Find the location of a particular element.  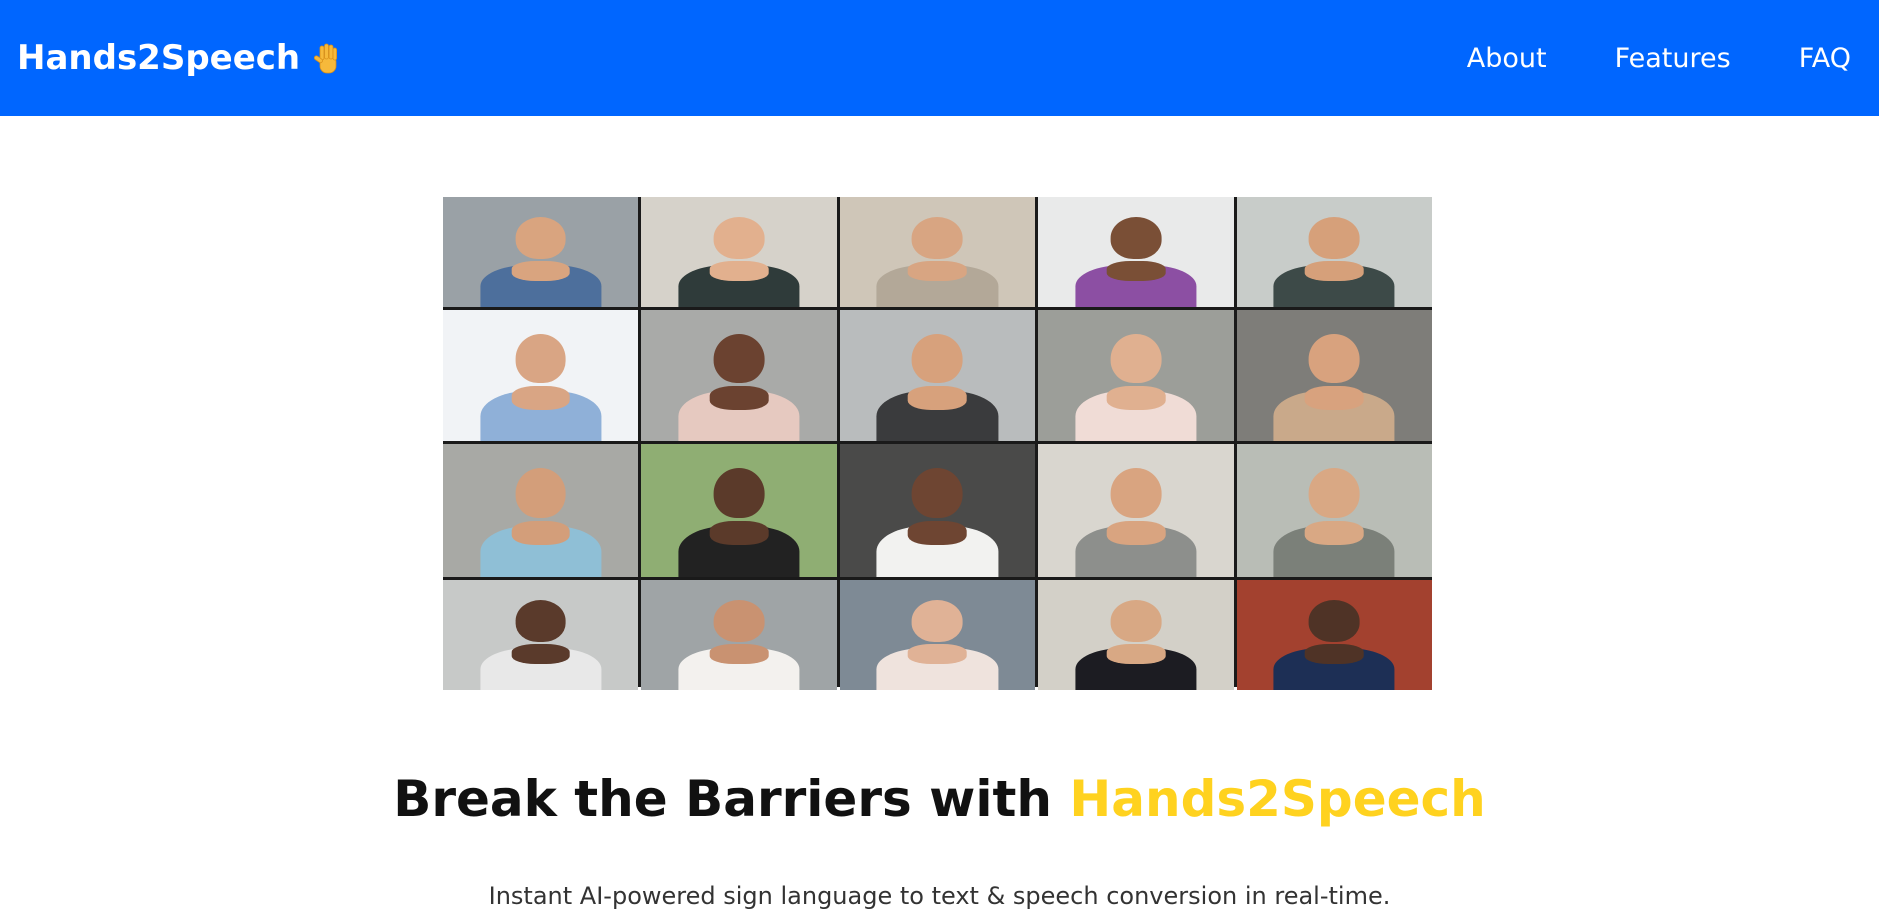

nav-link-faq: FAQ is located at coordinates (1825, 58).